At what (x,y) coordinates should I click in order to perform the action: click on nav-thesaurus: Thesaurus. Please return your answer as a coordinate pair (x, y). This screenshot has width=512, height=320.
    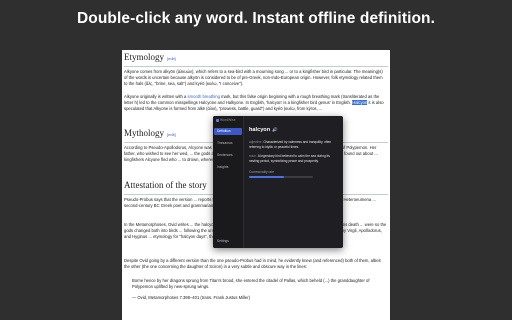
    Looking at the image, I should click on (228, 143).